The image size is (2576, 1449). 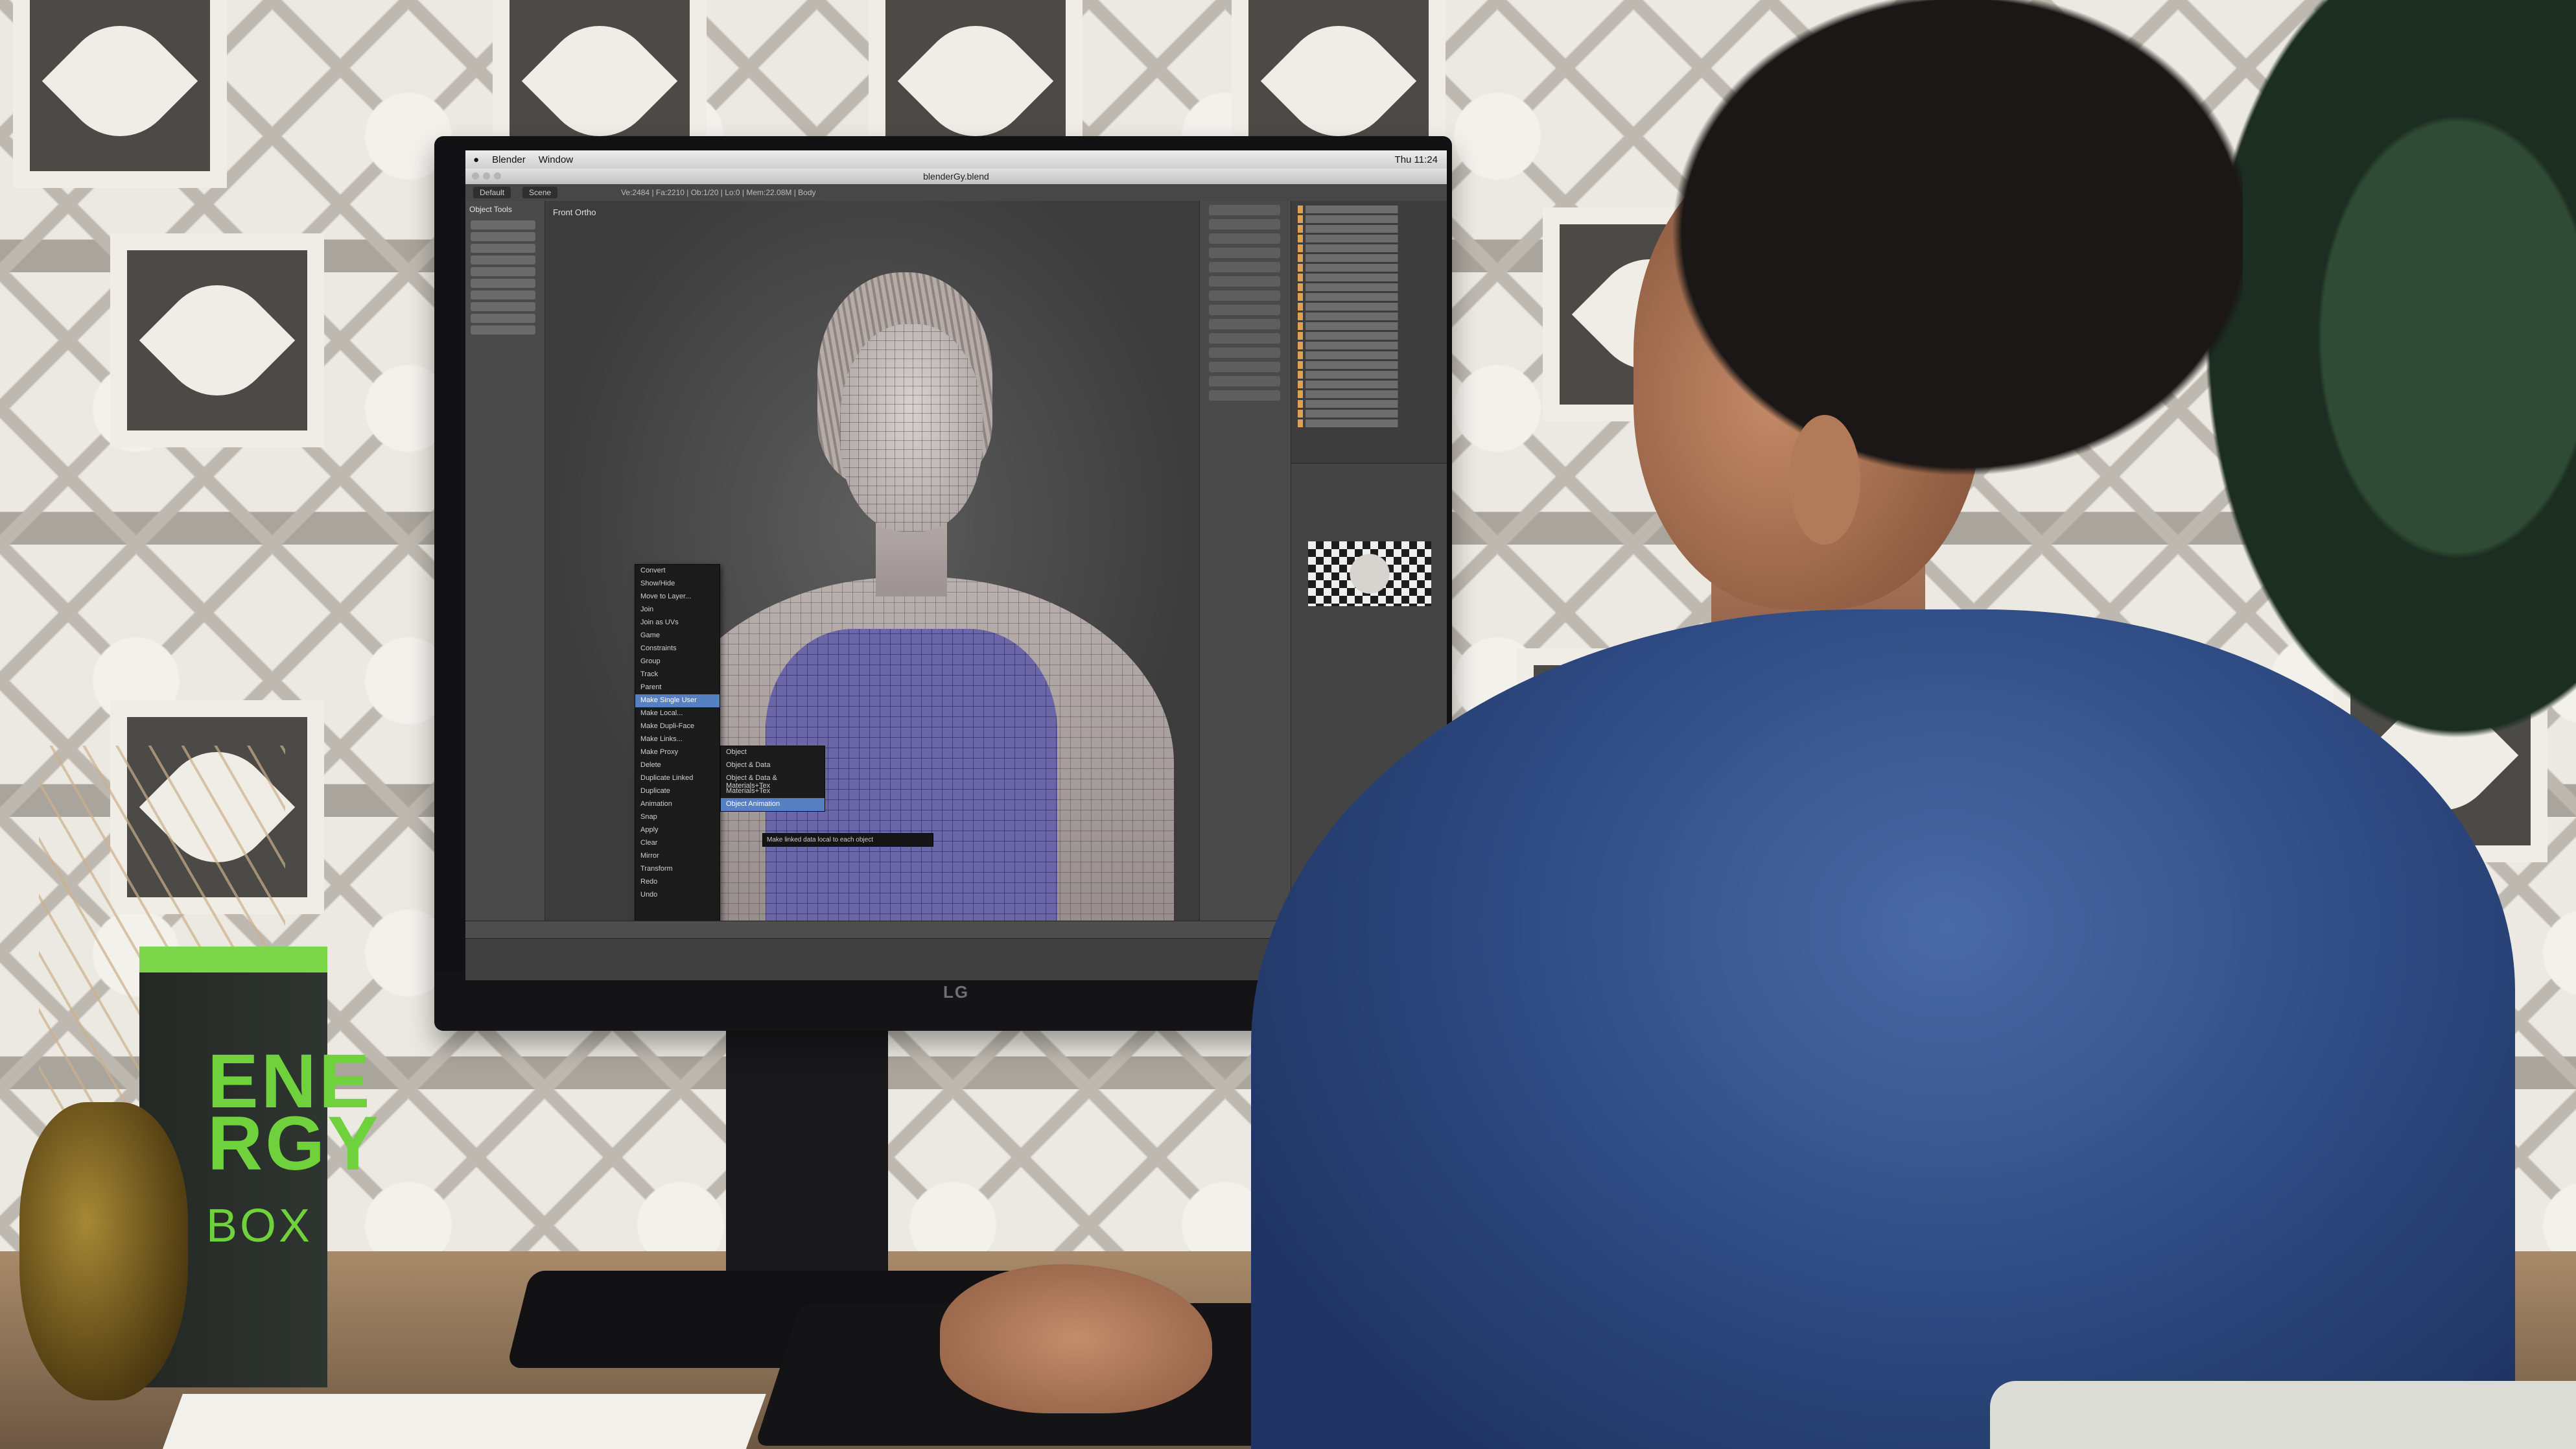 What do you see at coordinates (476, 159) in the screenshot?
I see `apple-icon: ●` at bounding box center [476, 159].